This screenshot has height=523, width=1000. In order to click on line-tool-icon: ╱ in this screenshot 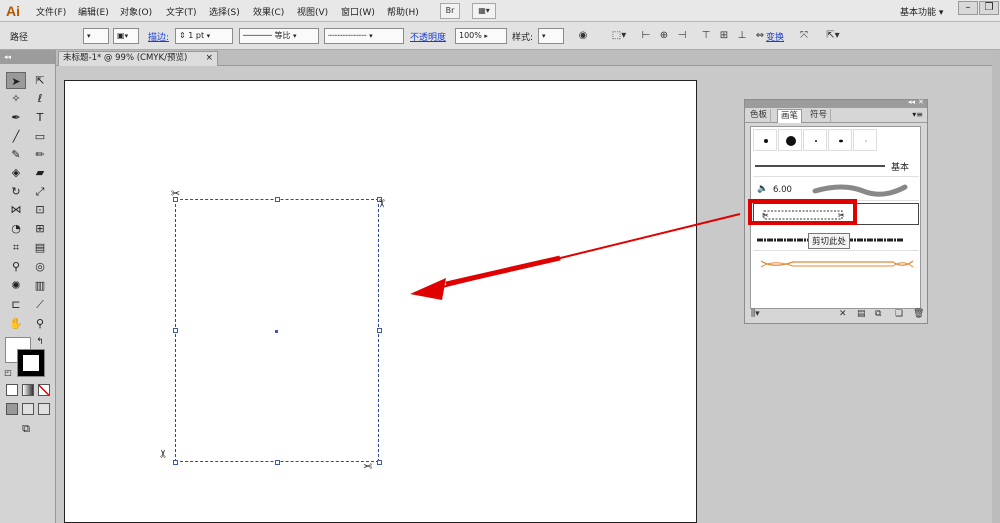, I will do `click(16, 136)`.